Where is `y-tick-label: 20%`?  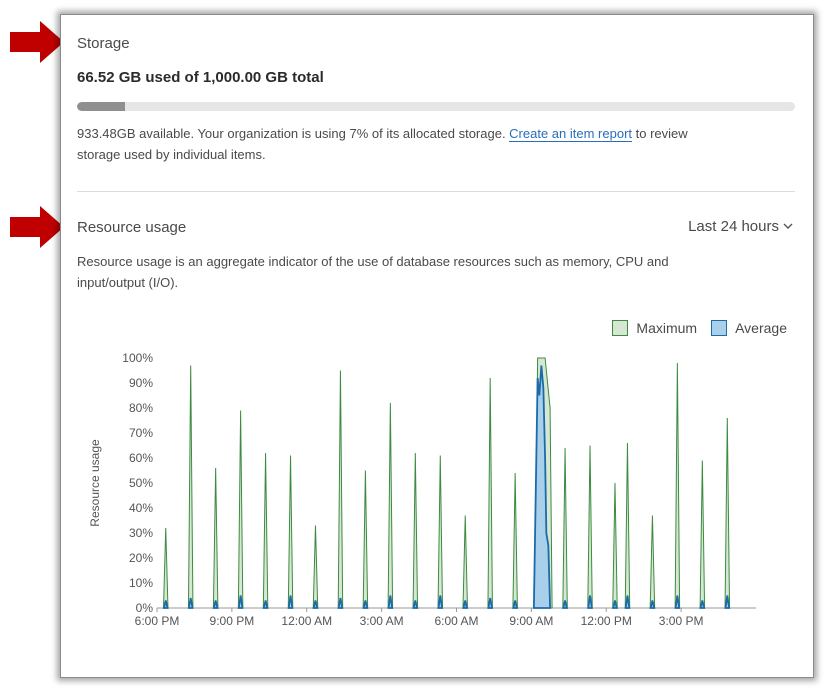
y-tick-label: 20% is located at coordinates (141, 558).